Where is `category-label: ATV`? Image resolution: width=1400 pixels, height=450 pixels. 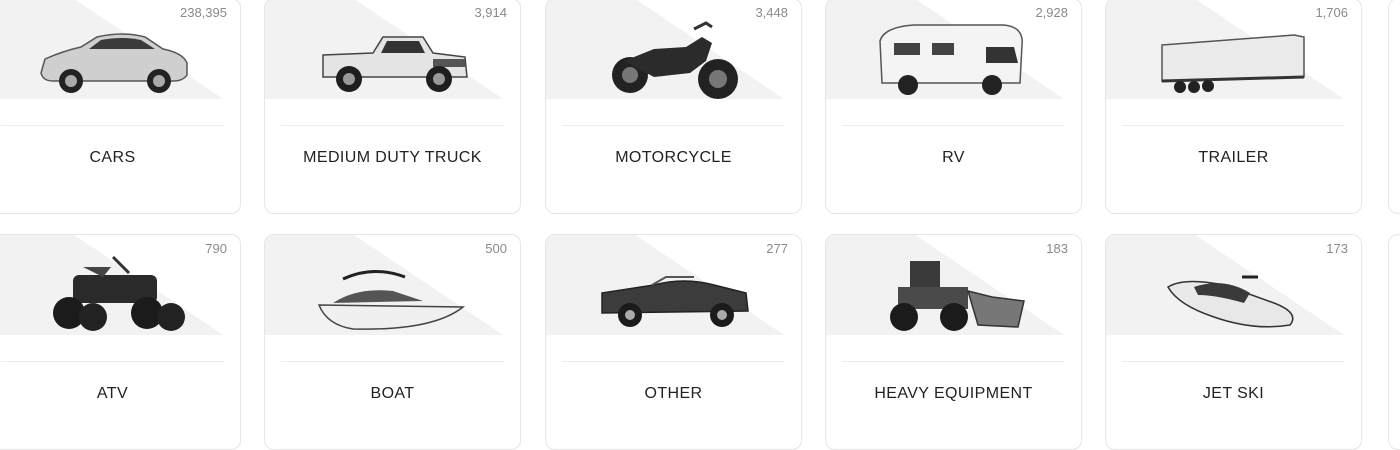
category-label: ATV is located at coordinates (112, 393).